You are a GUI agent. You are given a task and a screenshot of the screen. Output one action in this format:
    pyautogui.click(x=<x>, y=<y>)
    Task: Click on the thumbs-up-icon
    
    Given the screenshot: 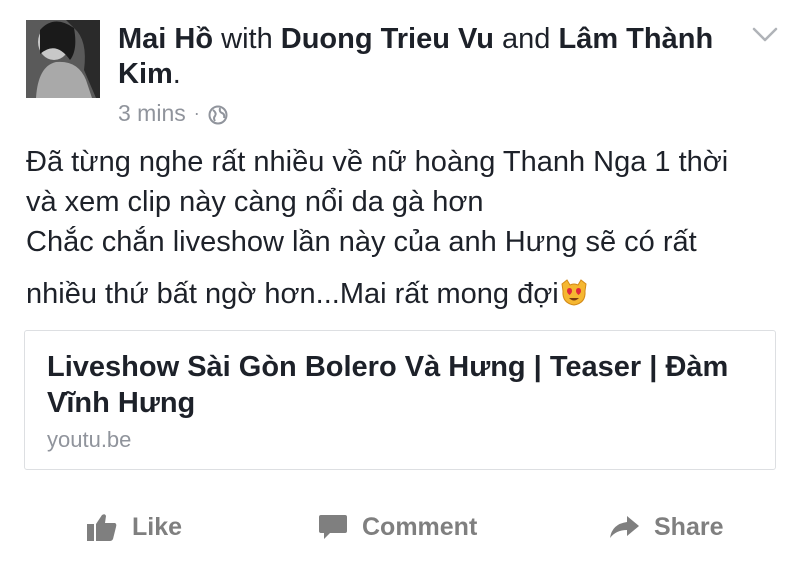 What is the action you would take?
    pyautogui.click(x=102, y=527)
    